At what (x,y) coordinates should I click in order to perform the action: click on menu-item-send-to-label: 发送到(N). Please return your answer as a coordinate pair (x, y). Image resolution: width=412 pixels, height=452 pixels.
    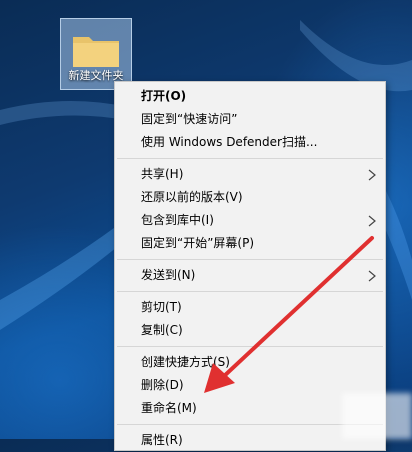
    Looking at the image, I should click on (168, 275).